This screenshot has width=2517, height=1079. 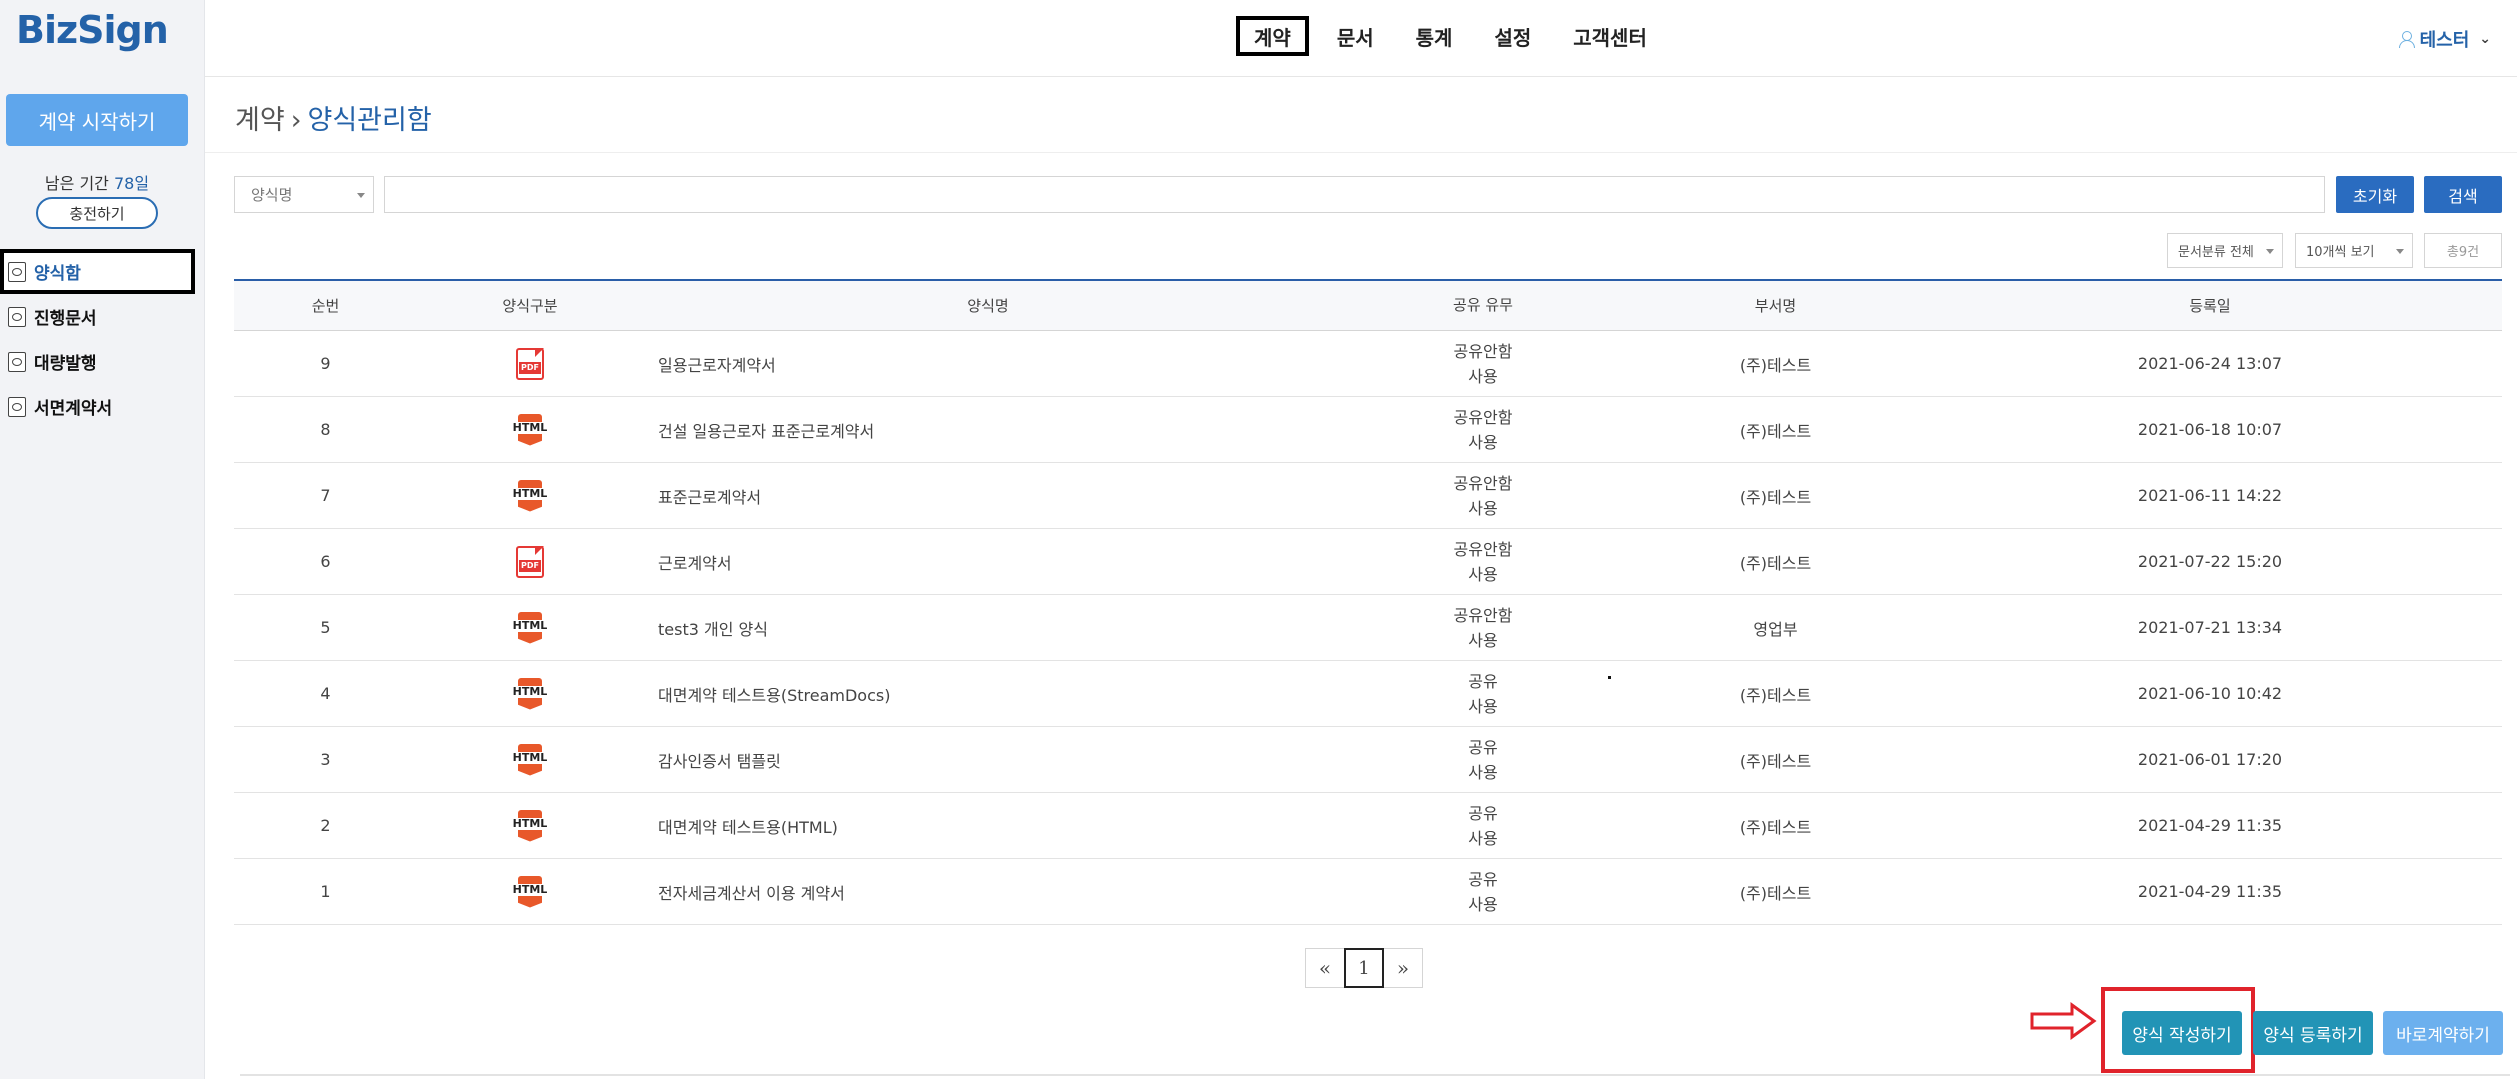 I want to click on menu-item-statistics: 통계, so click(x=1434, y=36).